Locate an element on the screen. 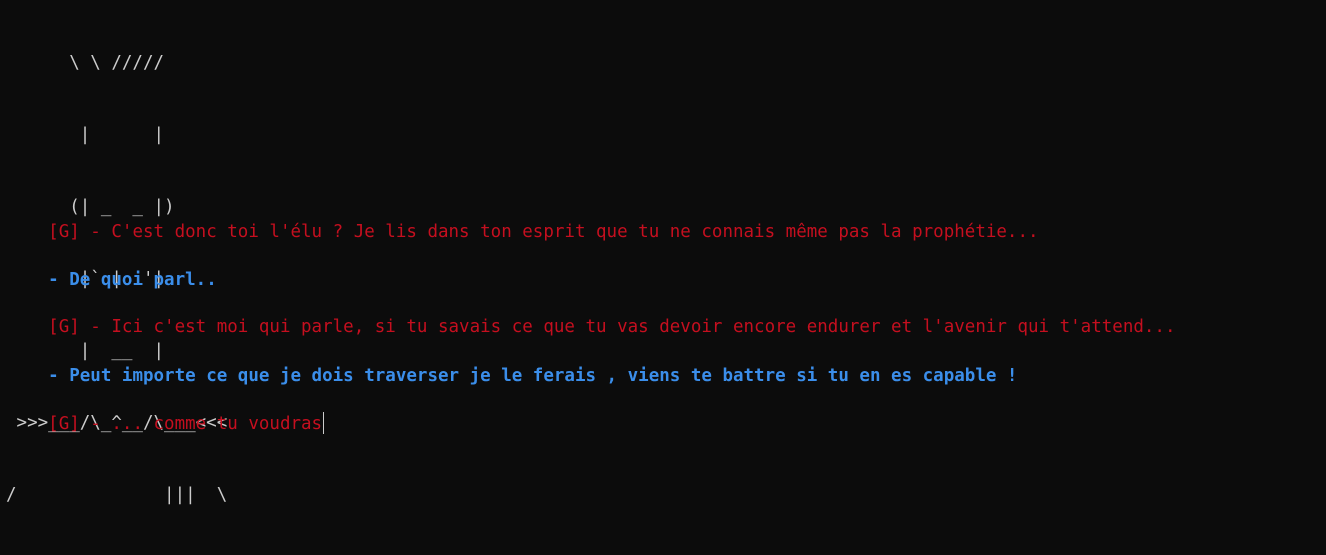  dialogue-text: - De quoi parl.. is located at coordinates (132, 280).